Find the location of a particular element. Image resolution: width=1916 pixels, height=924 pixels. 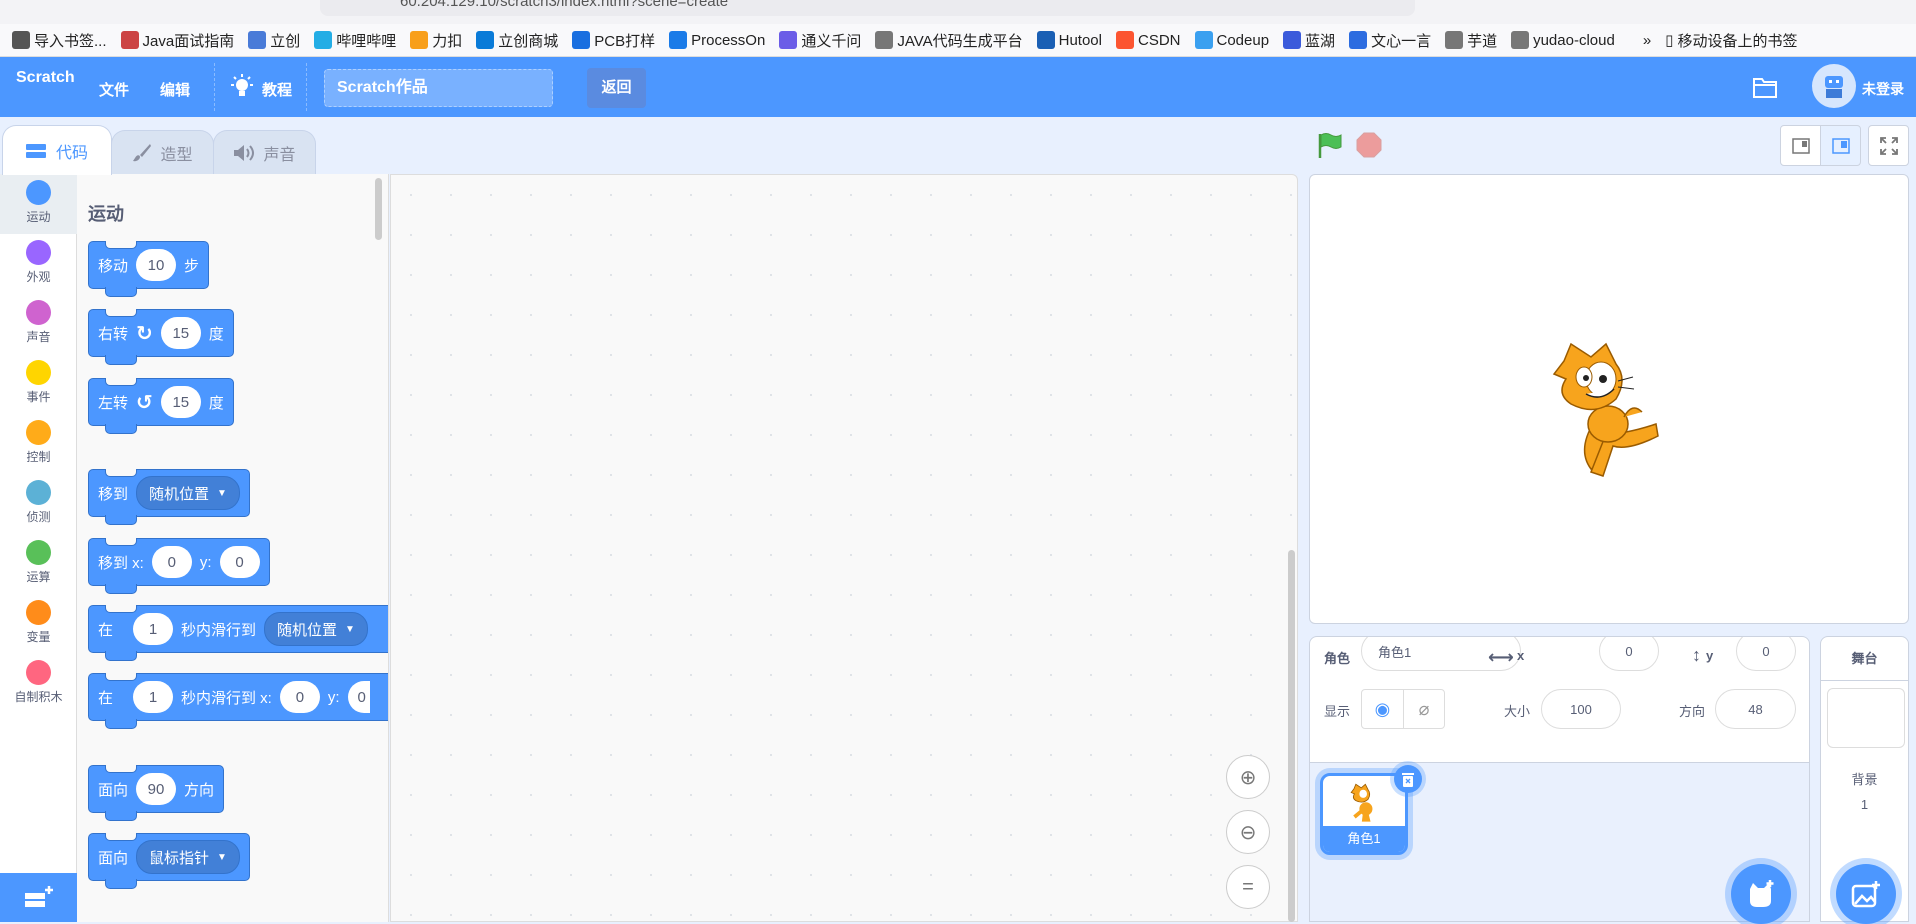

tutorials-menu: 教程 is located at coordinates (277, 89).